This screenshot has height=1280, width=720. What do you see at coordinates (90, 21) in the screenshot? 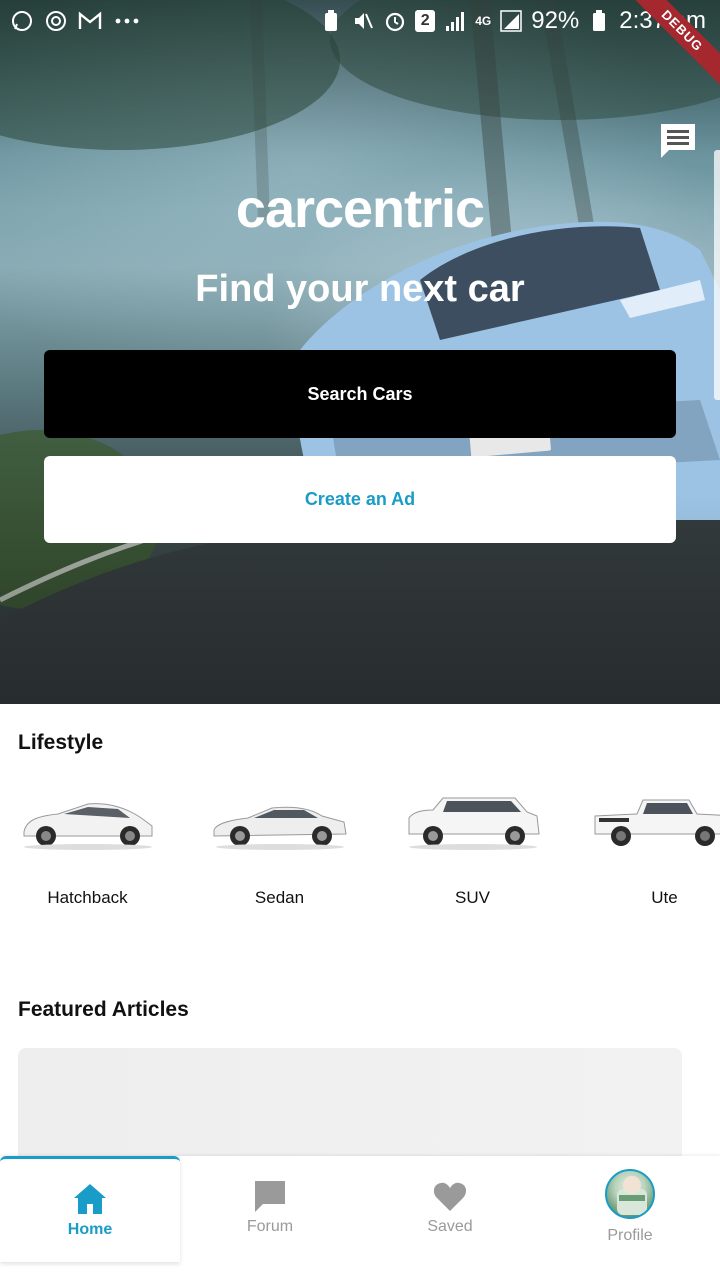
I see `gmail-icon` at bounding box center [90, 21].